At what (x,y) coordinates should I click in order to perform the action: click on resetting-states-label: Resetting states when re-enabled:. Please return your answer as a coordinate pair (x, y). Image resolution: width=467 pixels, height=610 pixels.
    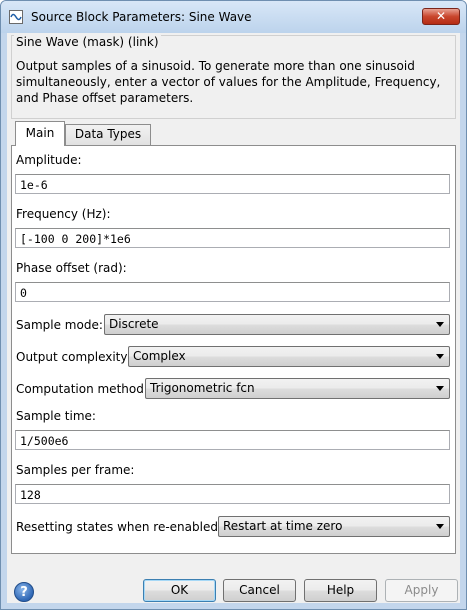
    Looking at the image, I should click on (119, 527).